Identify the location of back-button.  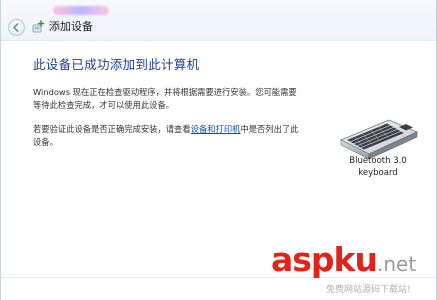
(16, 27).